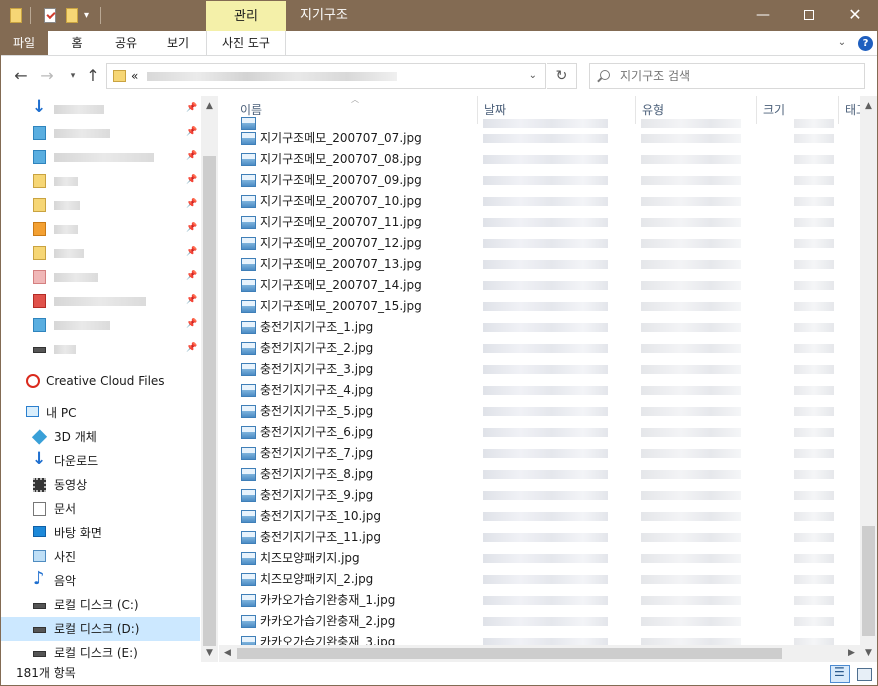 The width and height of the screenshot is (878, 686). Describe the element at coordinates (539, 306) in the screenshot. I see `table-row: 지기구조메모_200707_15.jpg` at that location.